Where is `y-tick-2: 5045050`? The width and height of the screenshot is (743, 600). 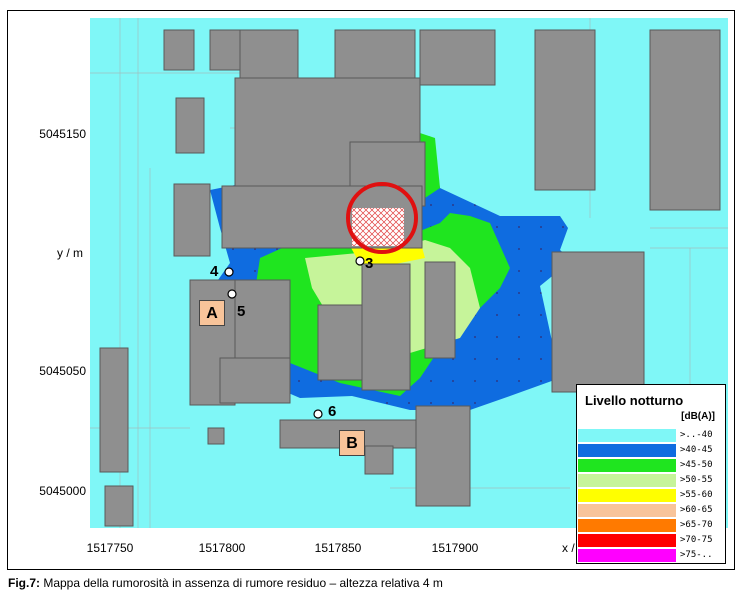
y-tick-2: 5045050 is located at coordinates (62, 371).